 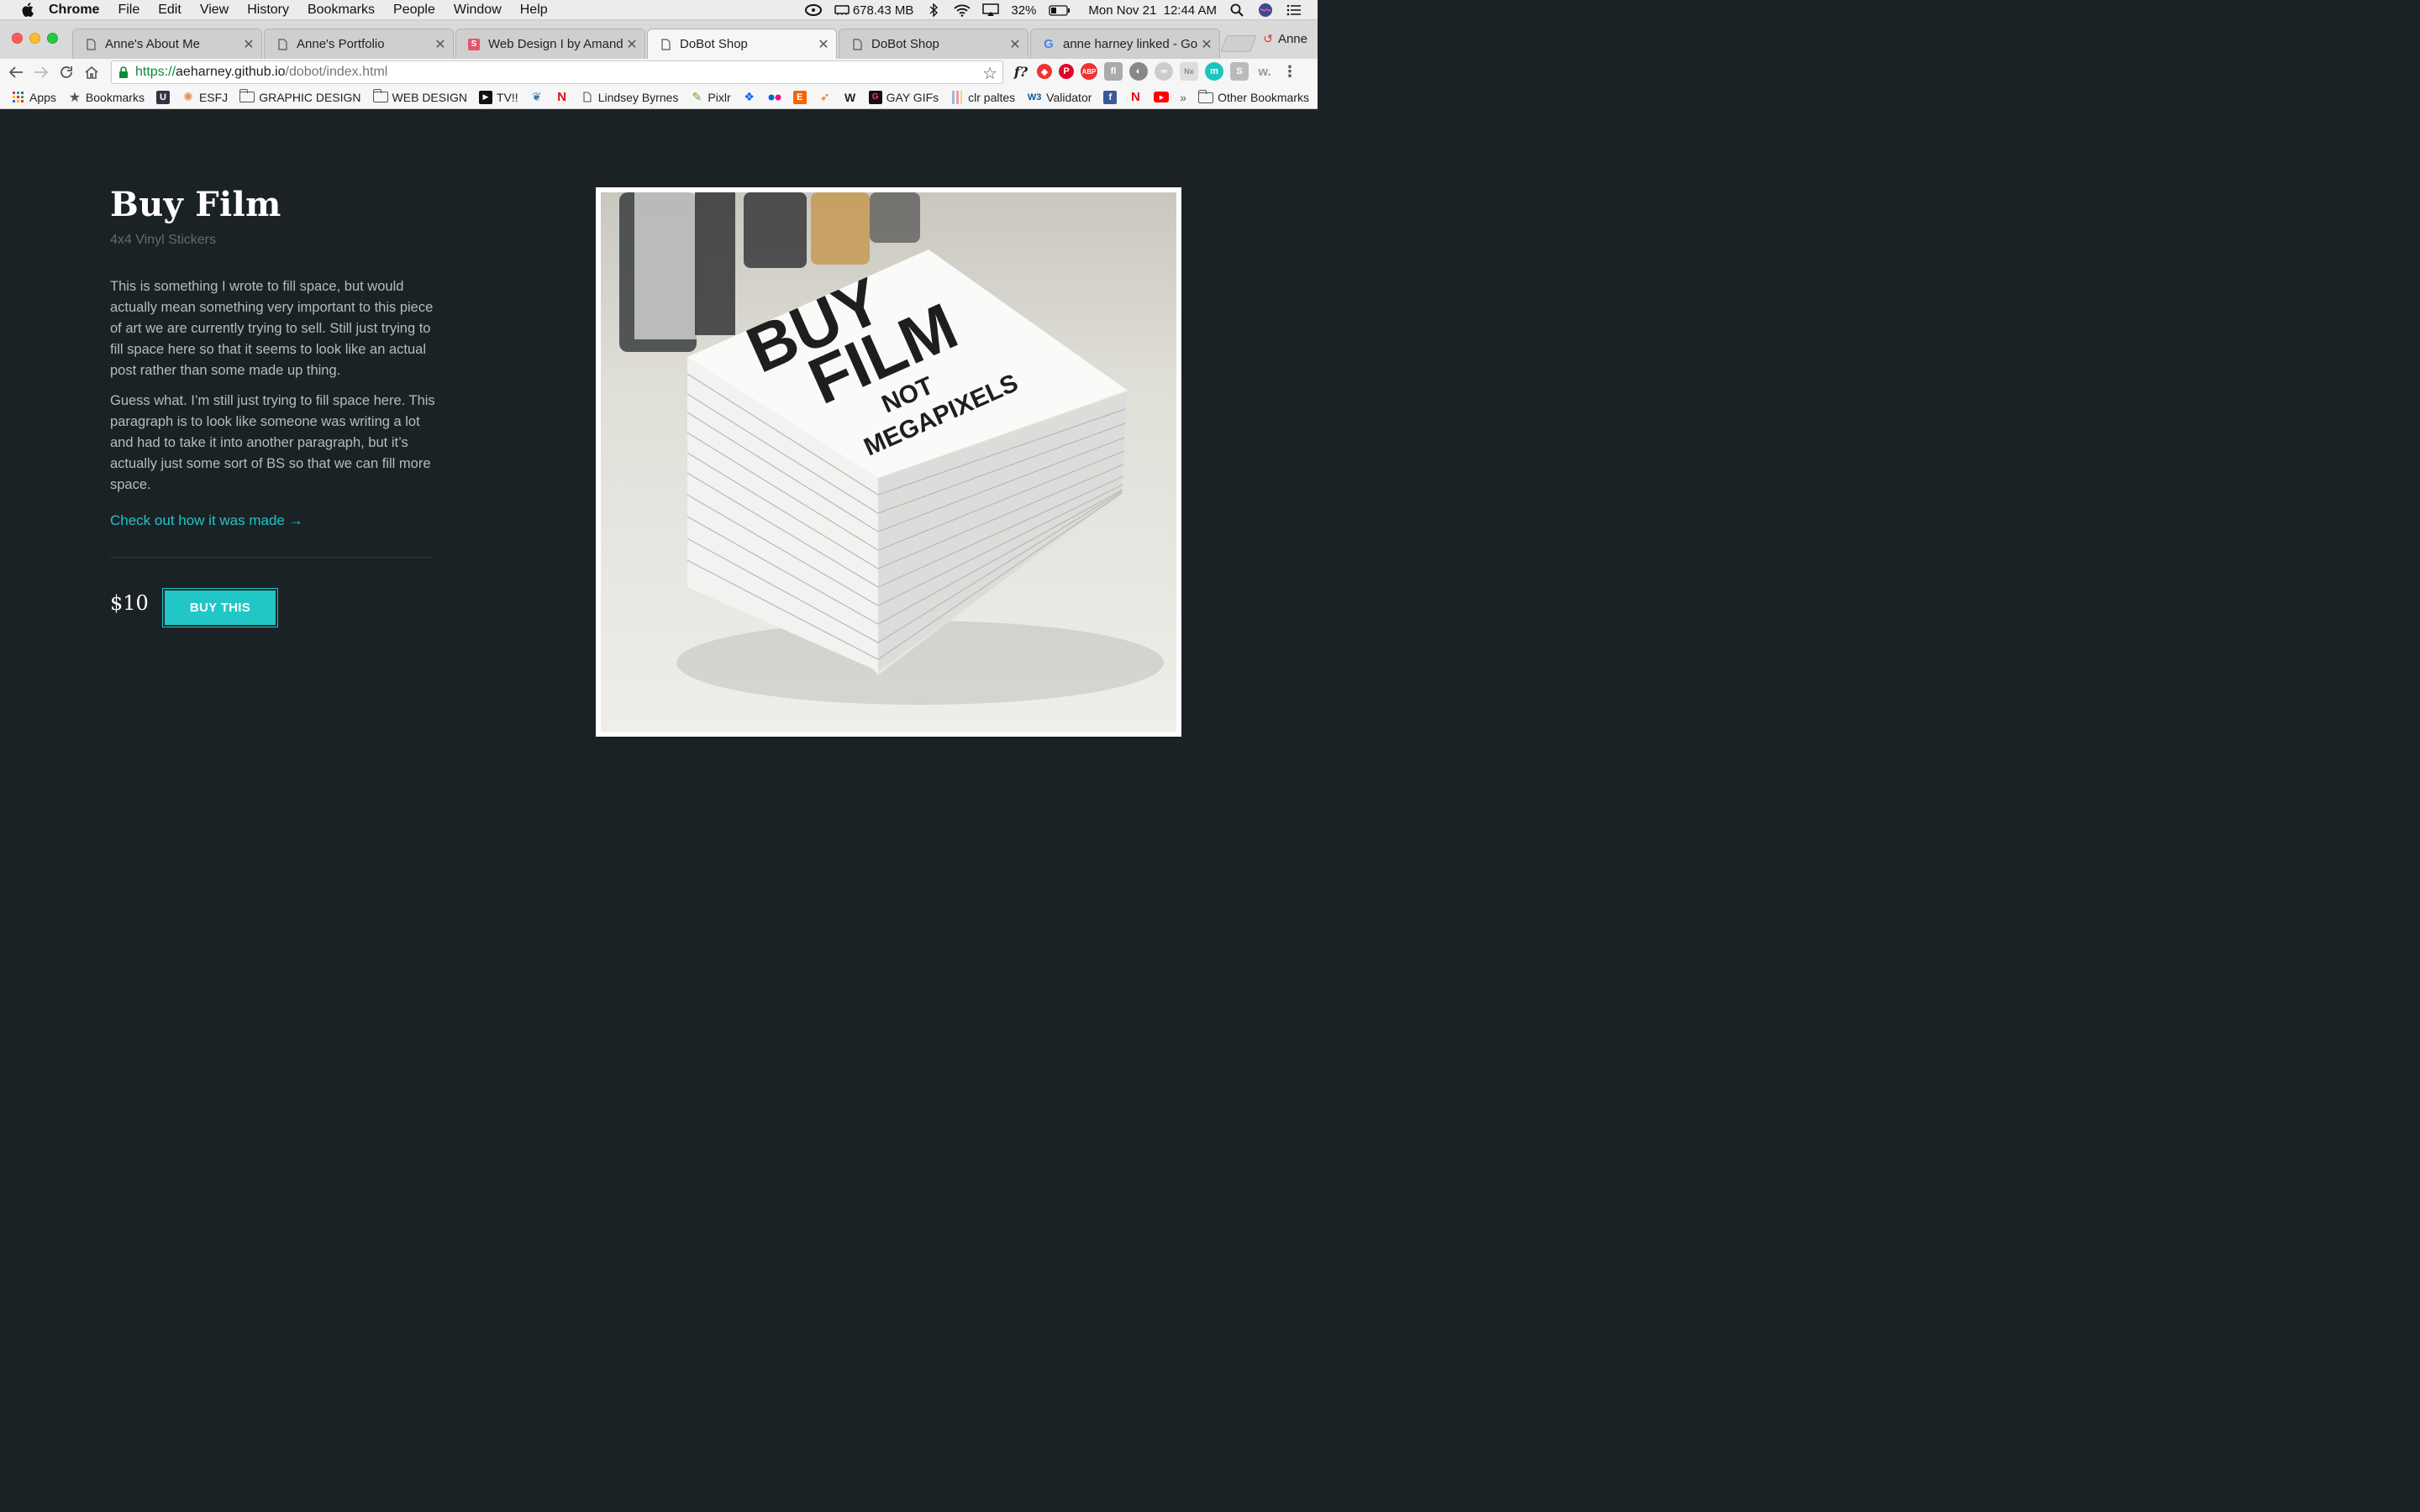 I want to click on w-logo-icon: W, so click(x=850, y=97).